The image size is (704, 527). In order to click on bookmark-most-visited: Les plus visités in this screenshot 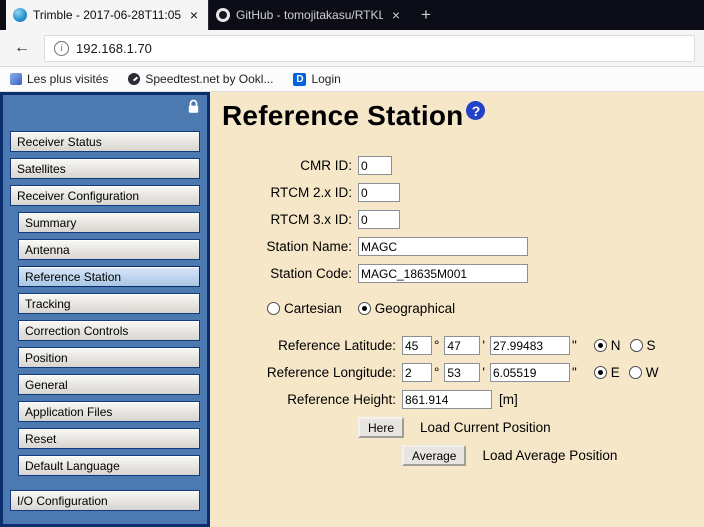, I will do `click(59, 79)`.